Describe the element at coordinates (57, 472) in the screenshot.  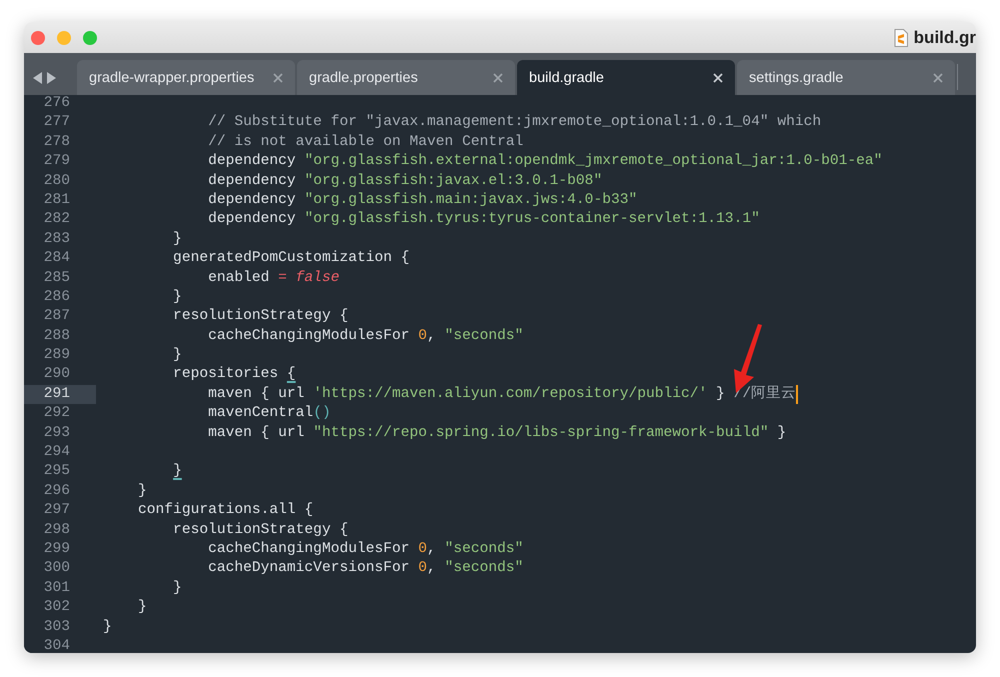
I see `line-number: 295` at that location.